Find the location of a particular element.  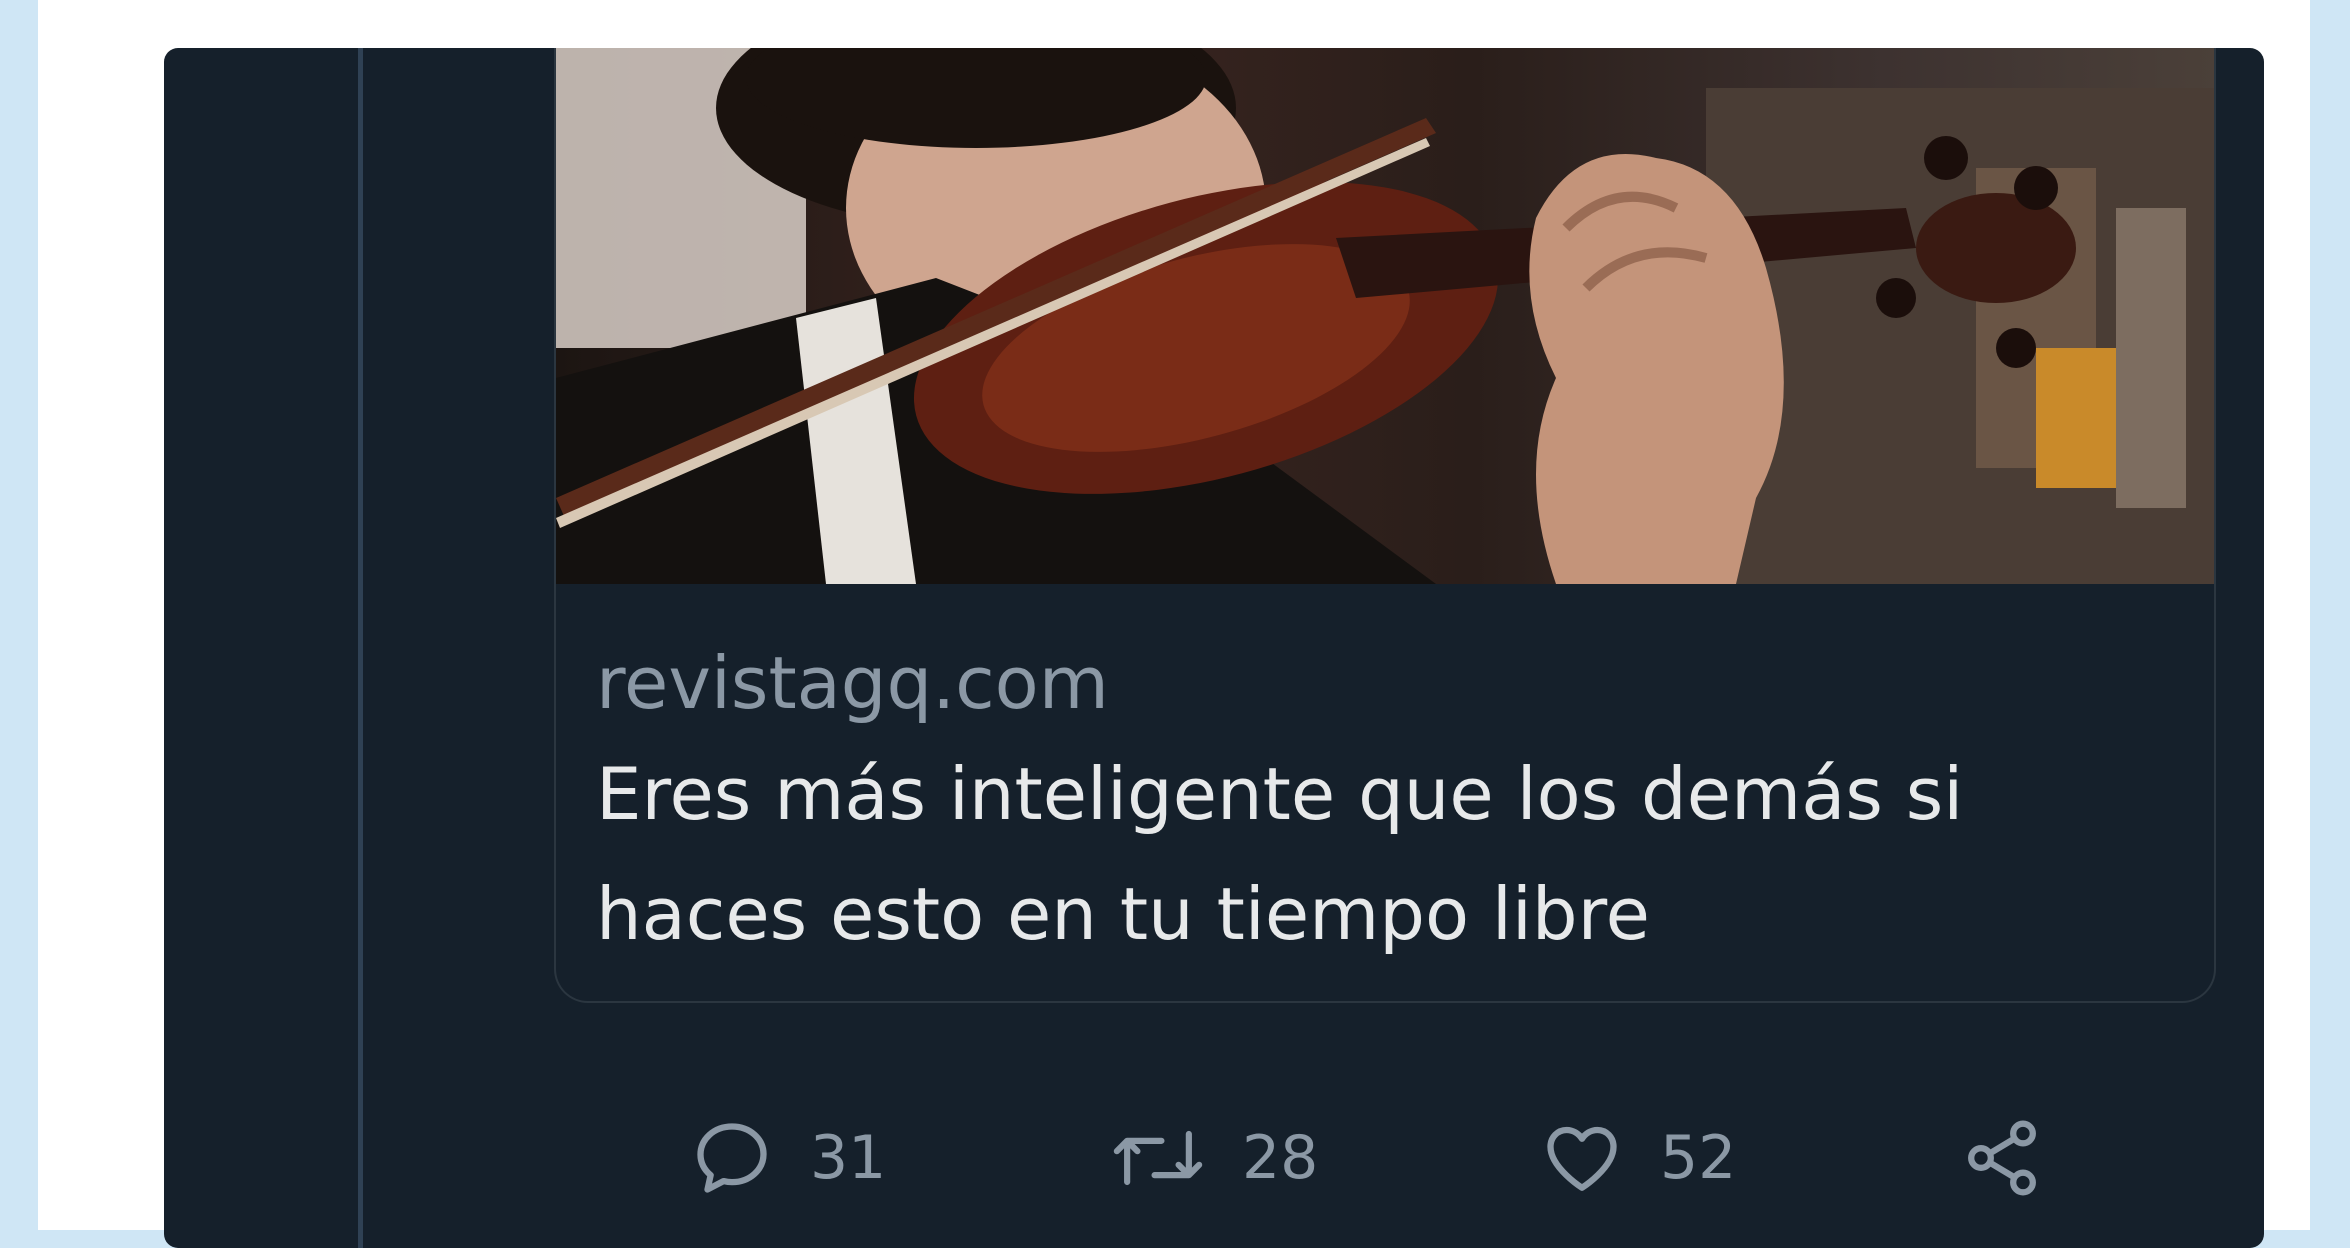

share-button is located at coordinates (2002, 1158).